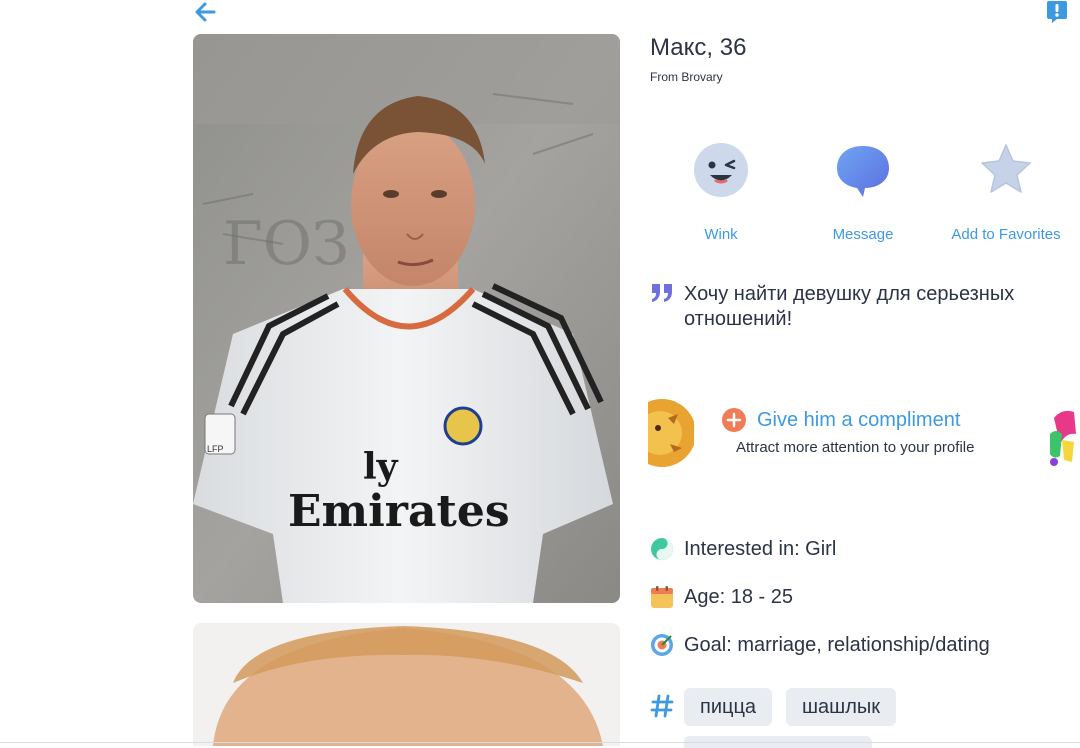 Image resolution: width=1080 pixels, height=748 pixels. I want to click on profile-location: From Brovary, so click(686, 77).